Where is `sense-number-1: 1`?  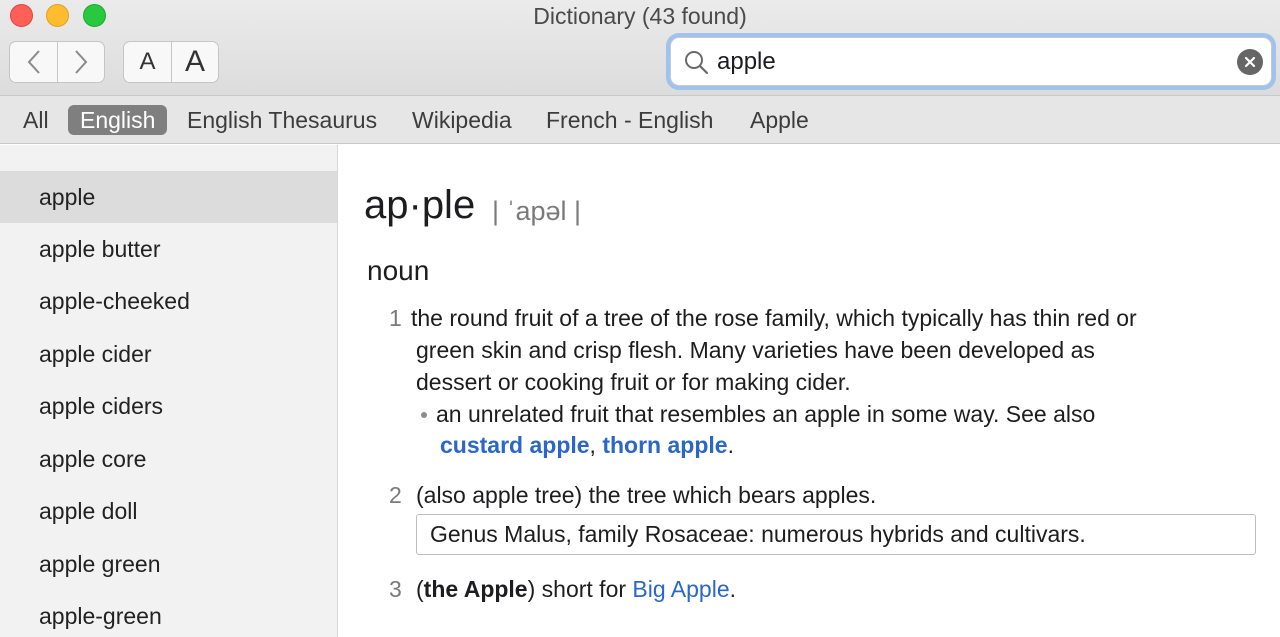
sense-number-1: 1 is located at coordinates (395, 318).